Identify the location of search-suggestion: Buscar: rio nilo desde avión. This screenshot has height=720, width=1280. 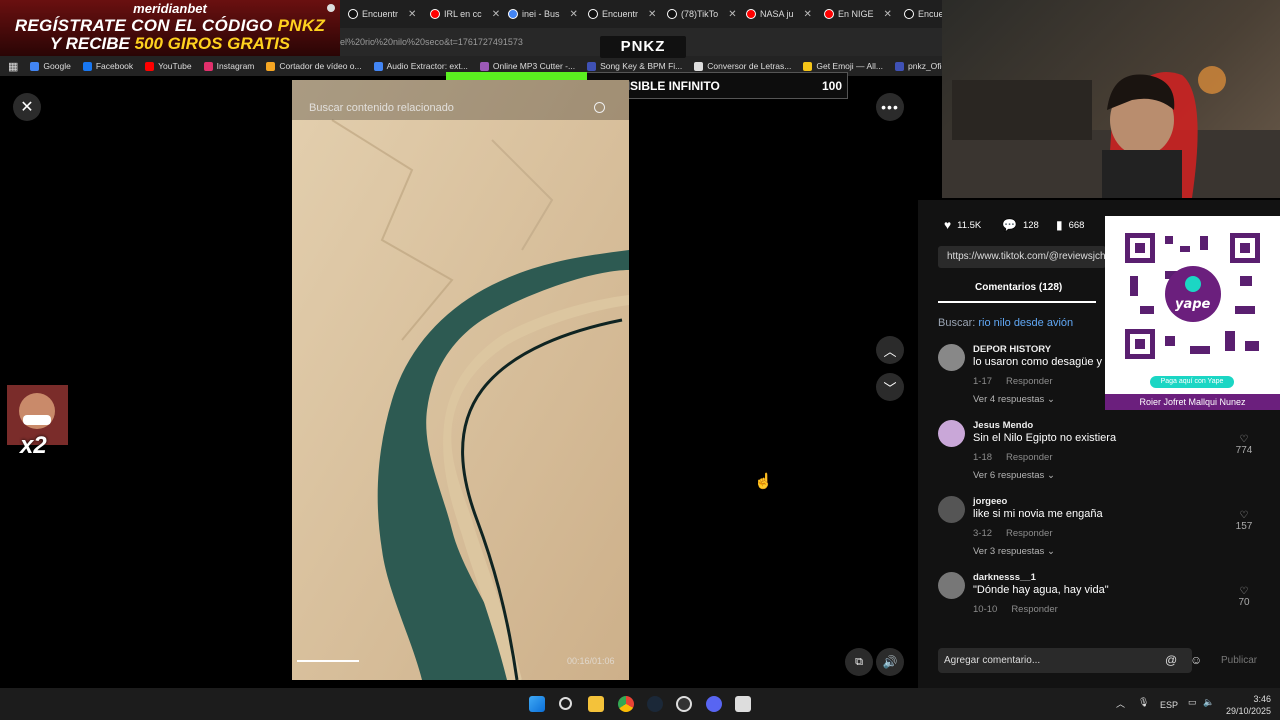
(1005, 323).